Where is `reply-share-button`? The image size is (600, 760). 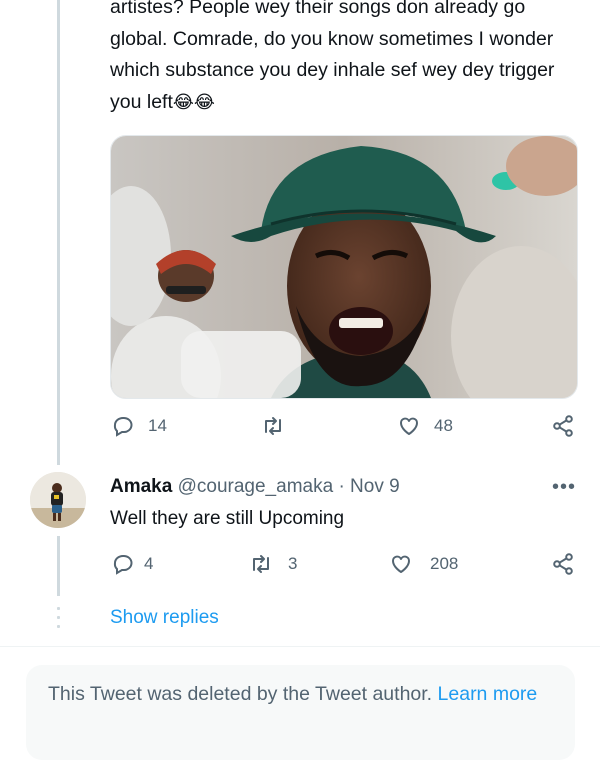
reply-share-button is located at coordinates (563, 564).